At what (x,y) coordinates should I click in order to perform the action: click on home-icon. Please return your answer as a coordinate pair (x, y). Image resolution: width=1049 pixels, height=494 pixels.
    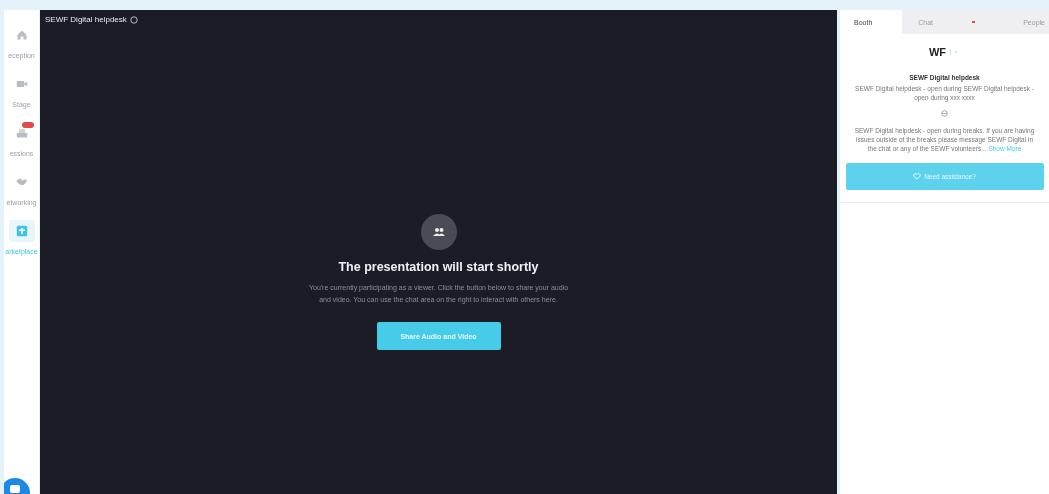
    Looking at the image, I should click on (21, 35).